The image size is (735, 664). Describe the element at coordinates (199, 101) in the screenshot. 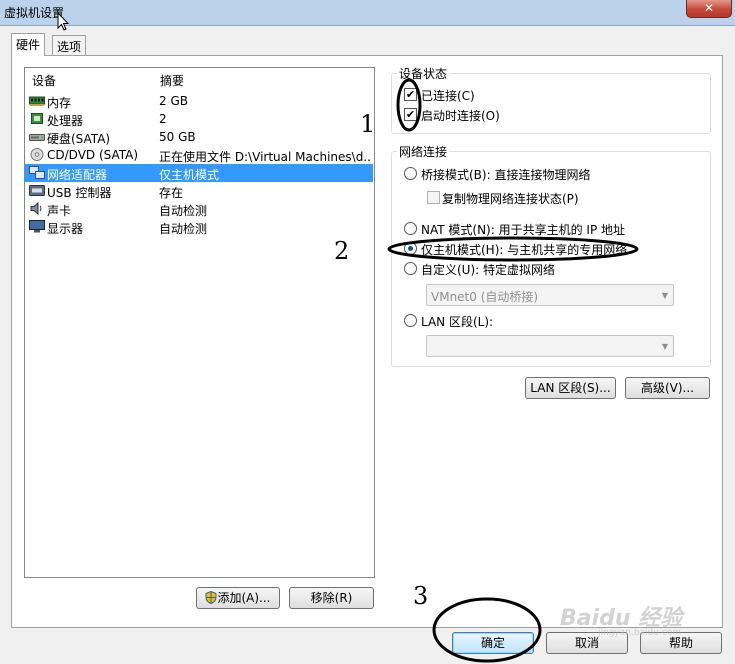

I see `device-row-memory: 内存 2 GB` at that location.